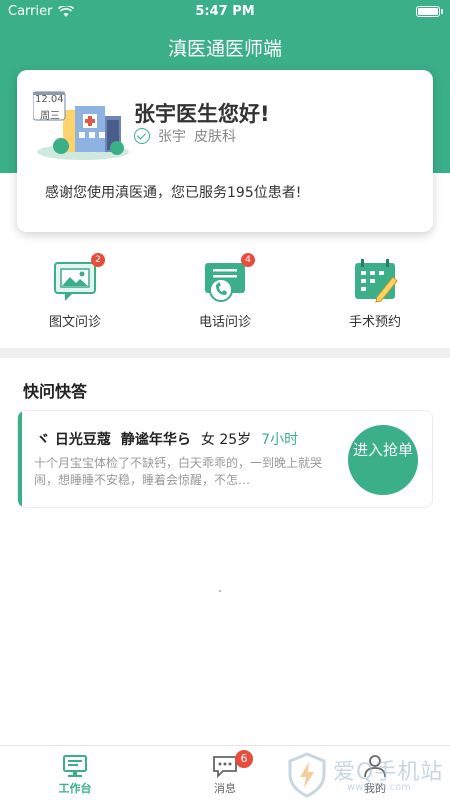 This screenshot has height=800, width=450. I want to click on func-badge: 4, so click(248, 260).